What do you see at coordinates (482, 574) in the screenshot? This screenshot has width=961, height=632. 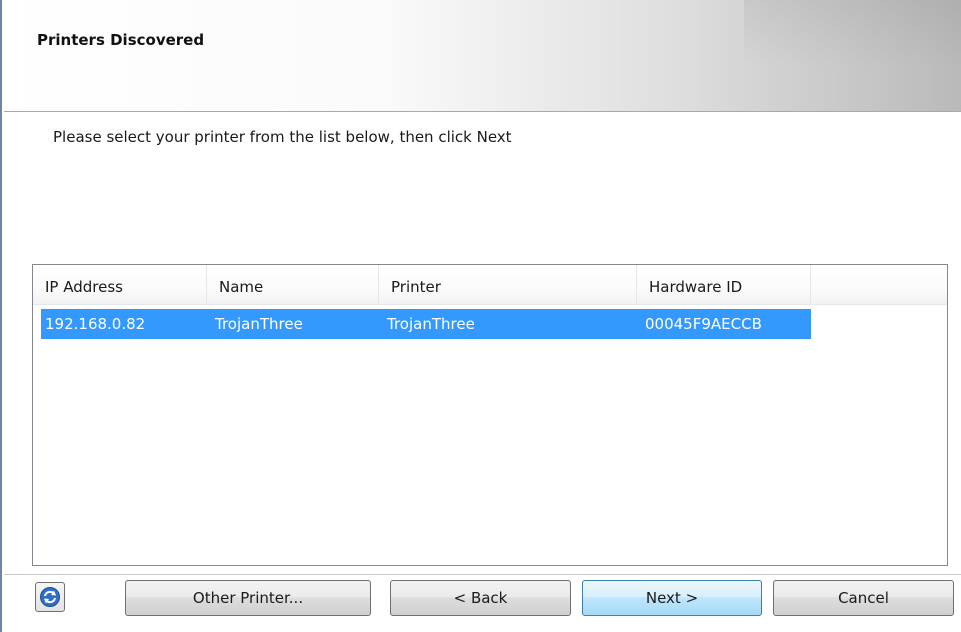 I see `footer-divider` at bounding box center [482, 574].